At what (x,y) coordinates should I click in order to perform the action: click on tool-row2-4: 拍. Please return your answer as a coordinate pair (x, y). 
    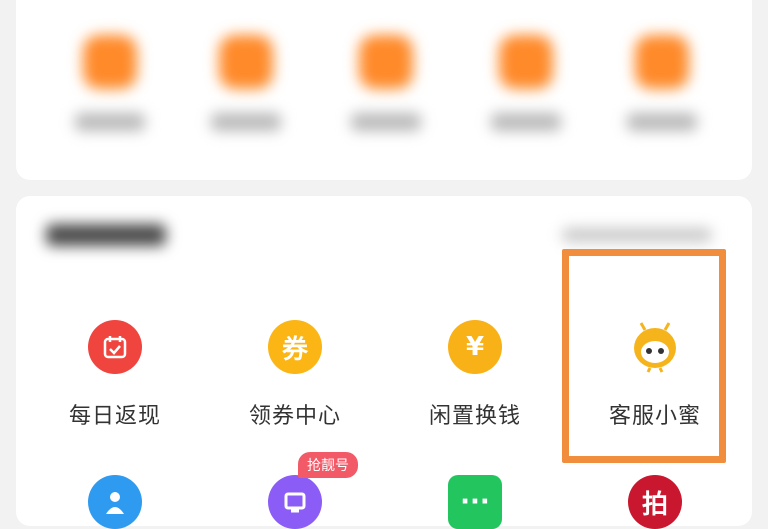
    Looking at the image, I should click on (655, 502).